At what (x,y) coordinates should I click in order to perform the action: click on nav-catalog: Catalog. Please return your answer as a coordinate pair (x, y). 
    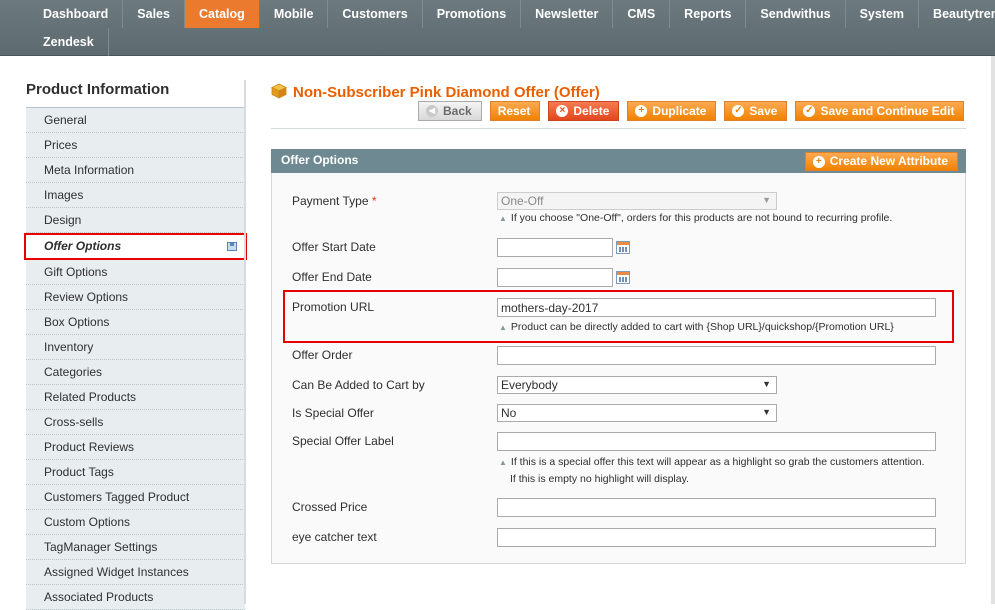
    Looking at the image, I should click on (222, 14).